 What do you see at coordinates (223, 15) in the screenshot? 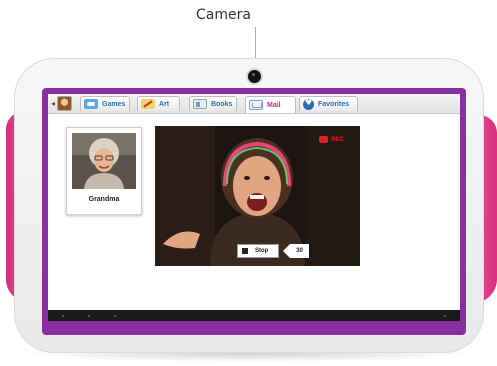
I see `camera-callout-label: Camera` at bounding box center [223, 15].